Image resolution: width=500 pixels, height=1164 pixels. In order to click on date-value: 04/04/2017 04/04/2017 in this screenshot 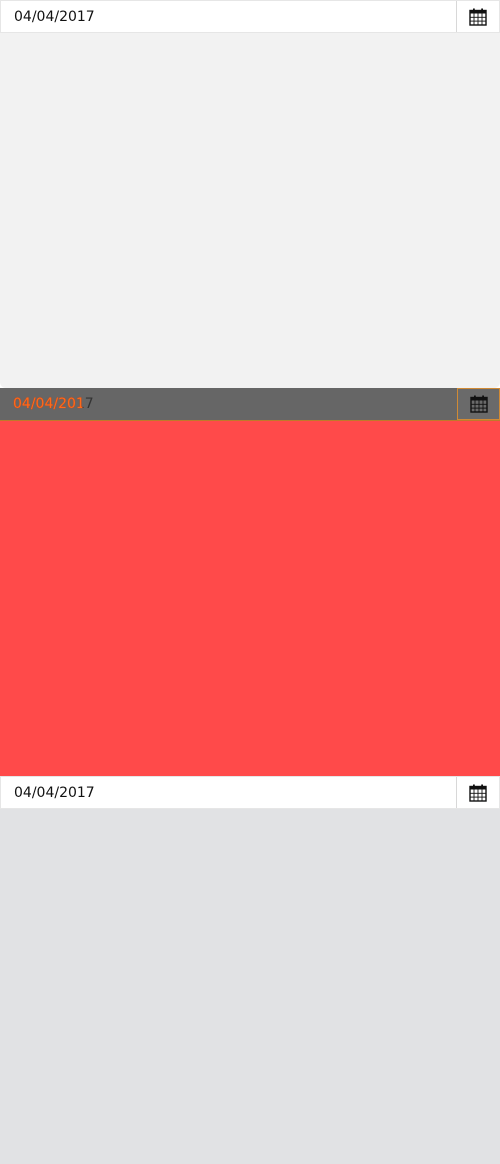, I will do `click(228, 404)`.